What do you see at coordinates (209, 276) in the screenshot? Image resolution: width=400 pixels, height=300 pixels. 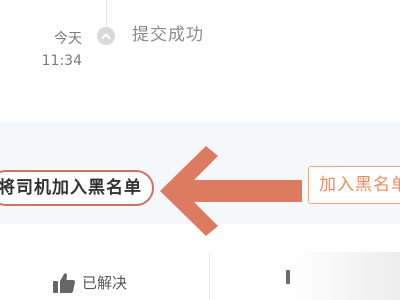 I see `action-divider` at bounding box center [209, 276].